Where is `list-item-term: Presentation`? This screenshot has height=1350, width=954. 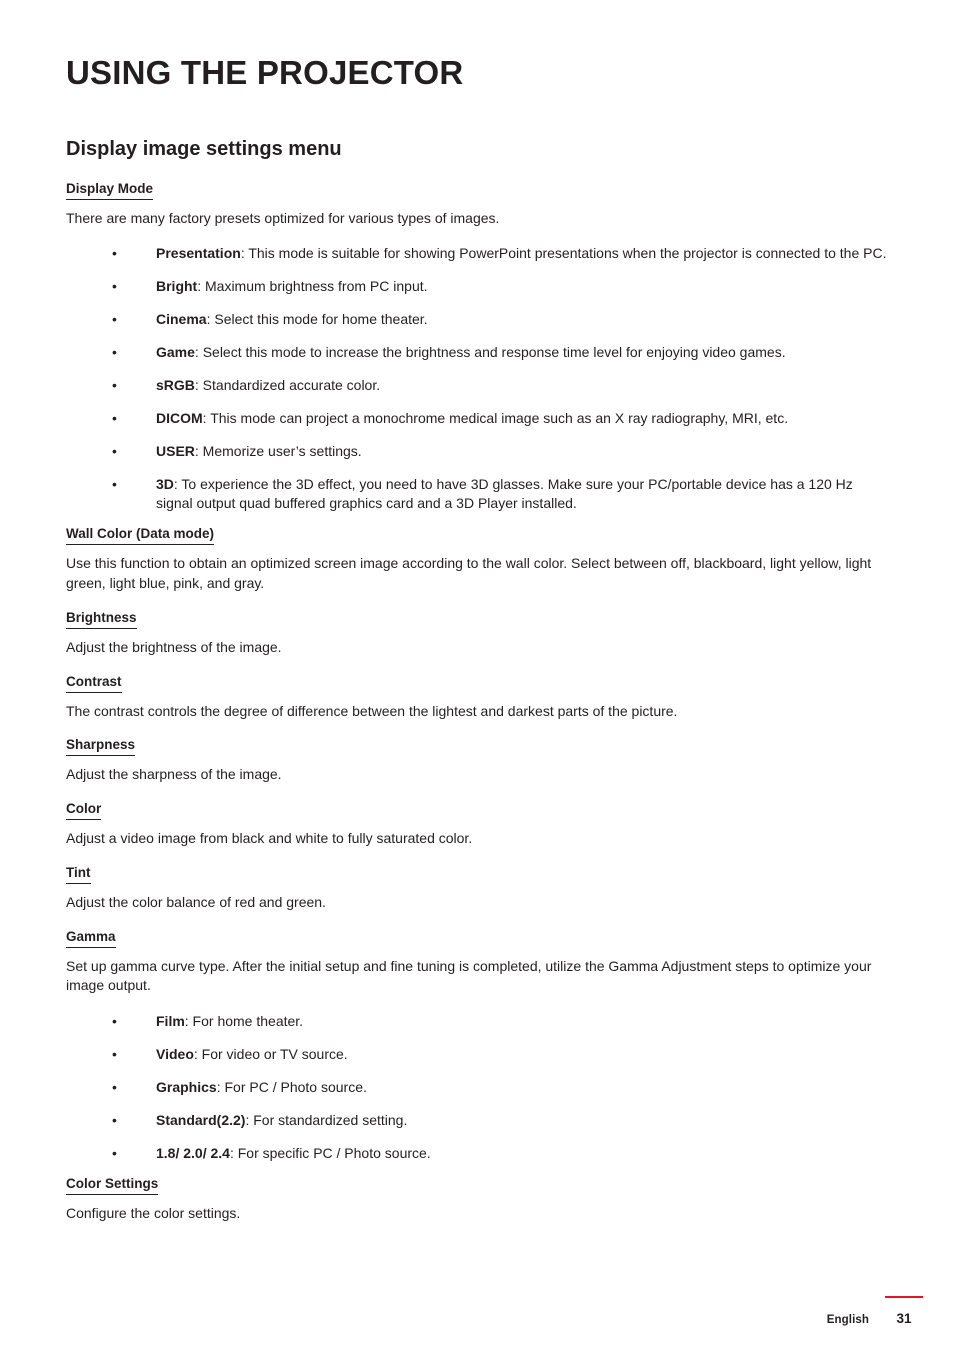
list-item-term: Presentation is located at coordinates (198, 253).